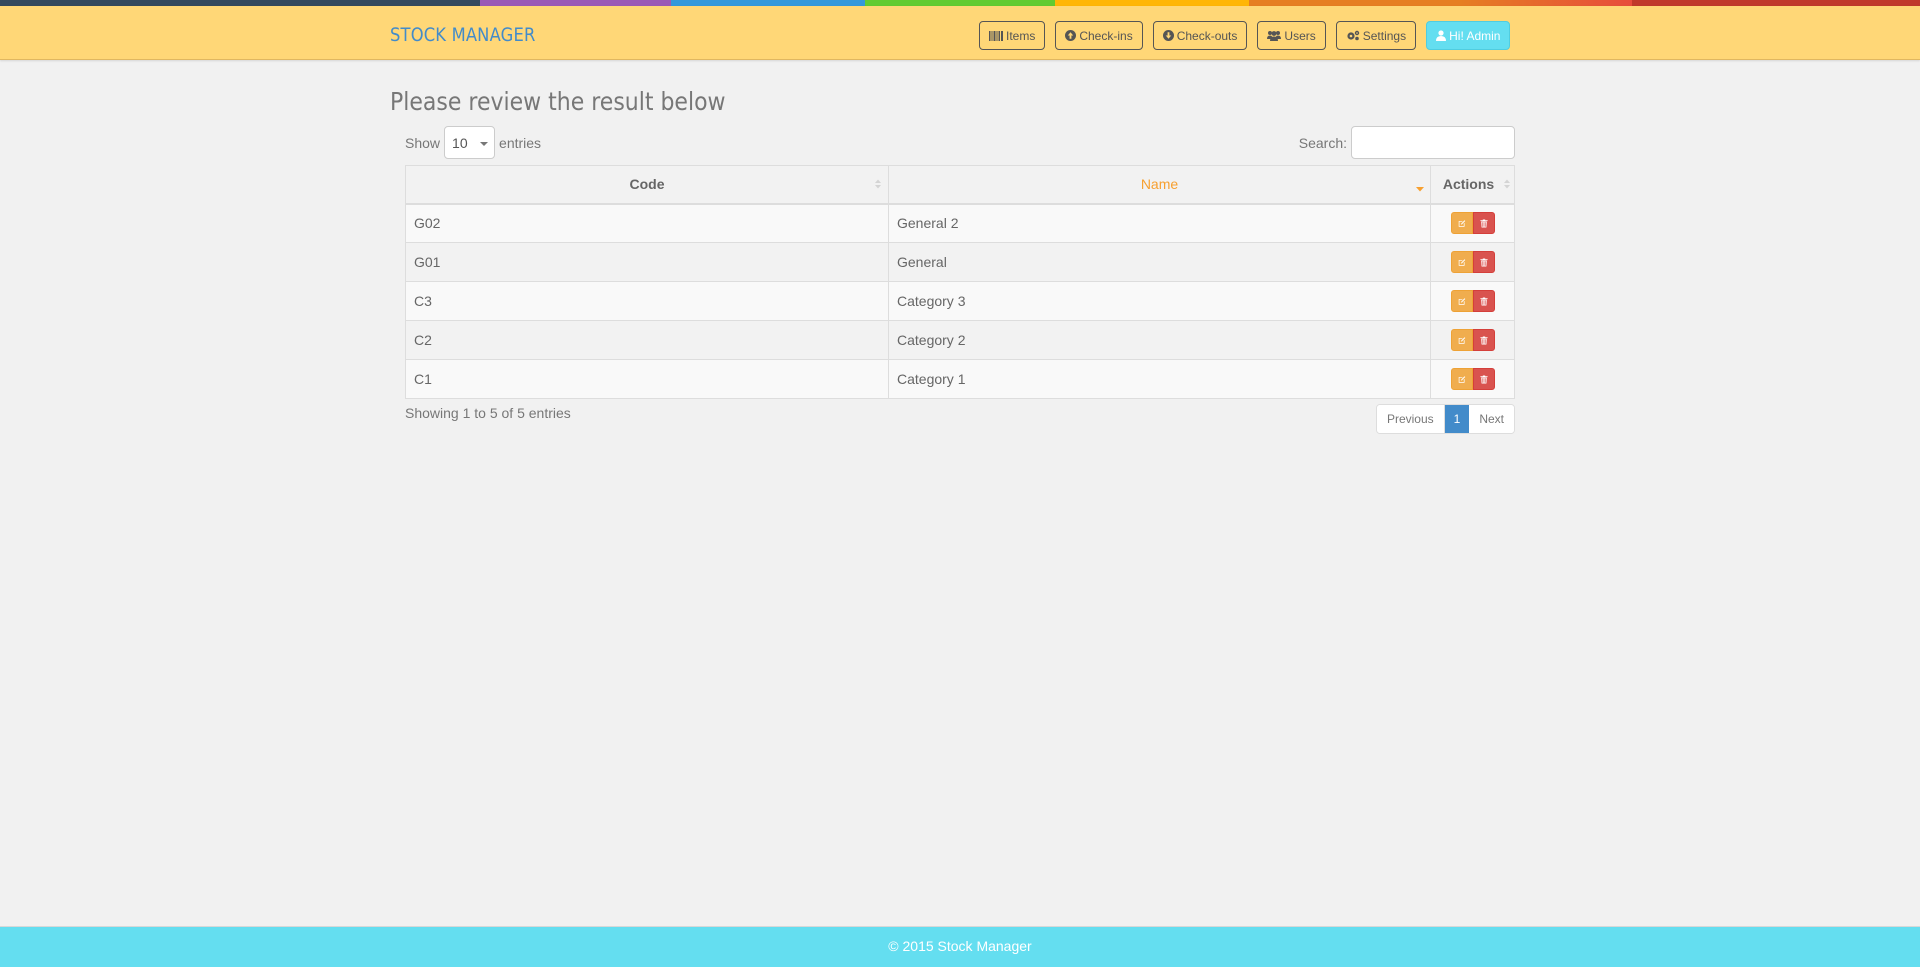 The height and width of the screenshot is (967, 1920). I want to click on footer-copyright: © 2015 Stock Manager, so click(960, 946).